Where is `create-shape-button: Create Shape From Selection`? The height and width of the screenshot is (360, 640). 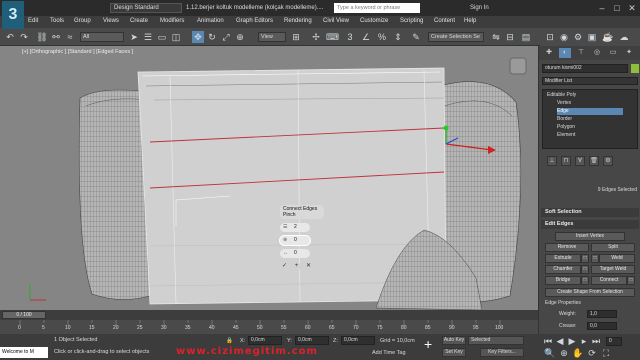 create-shape-button: Create Shape From Selection is located at coordinates (590, 292).